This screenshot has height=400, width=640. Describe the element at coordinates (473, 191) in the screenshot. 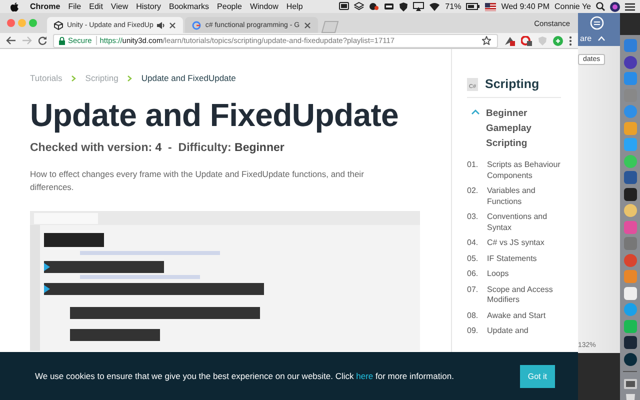

I see `lesson-number: 02.` at that location.